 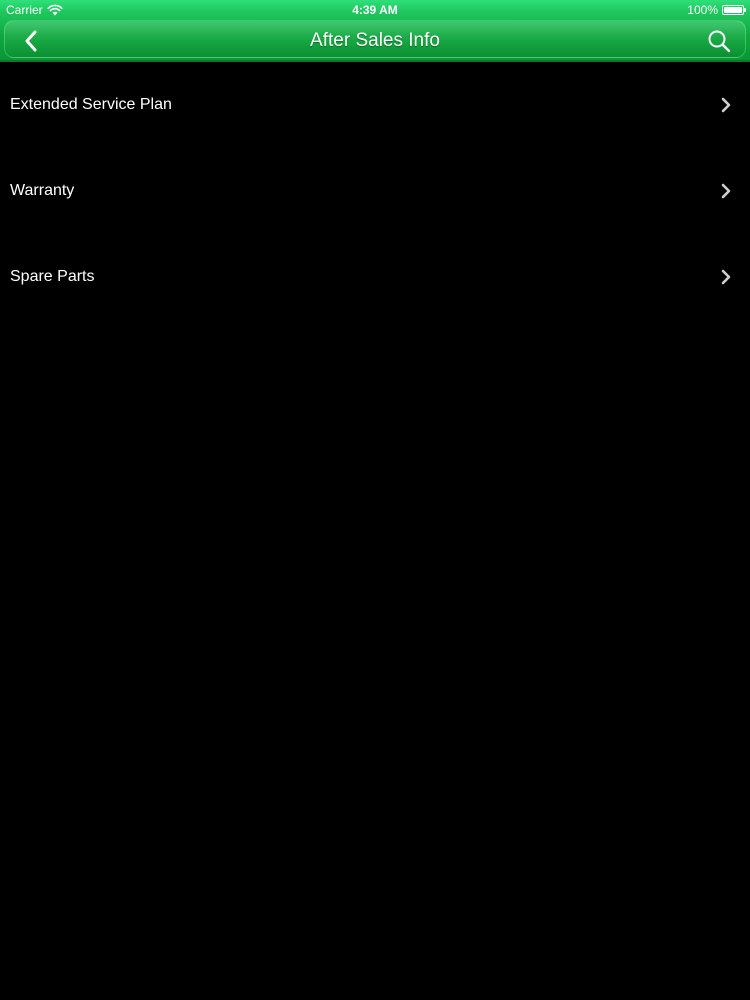 I want to click on menu-item-label: Spare Parts, so click(x=52, y=276).